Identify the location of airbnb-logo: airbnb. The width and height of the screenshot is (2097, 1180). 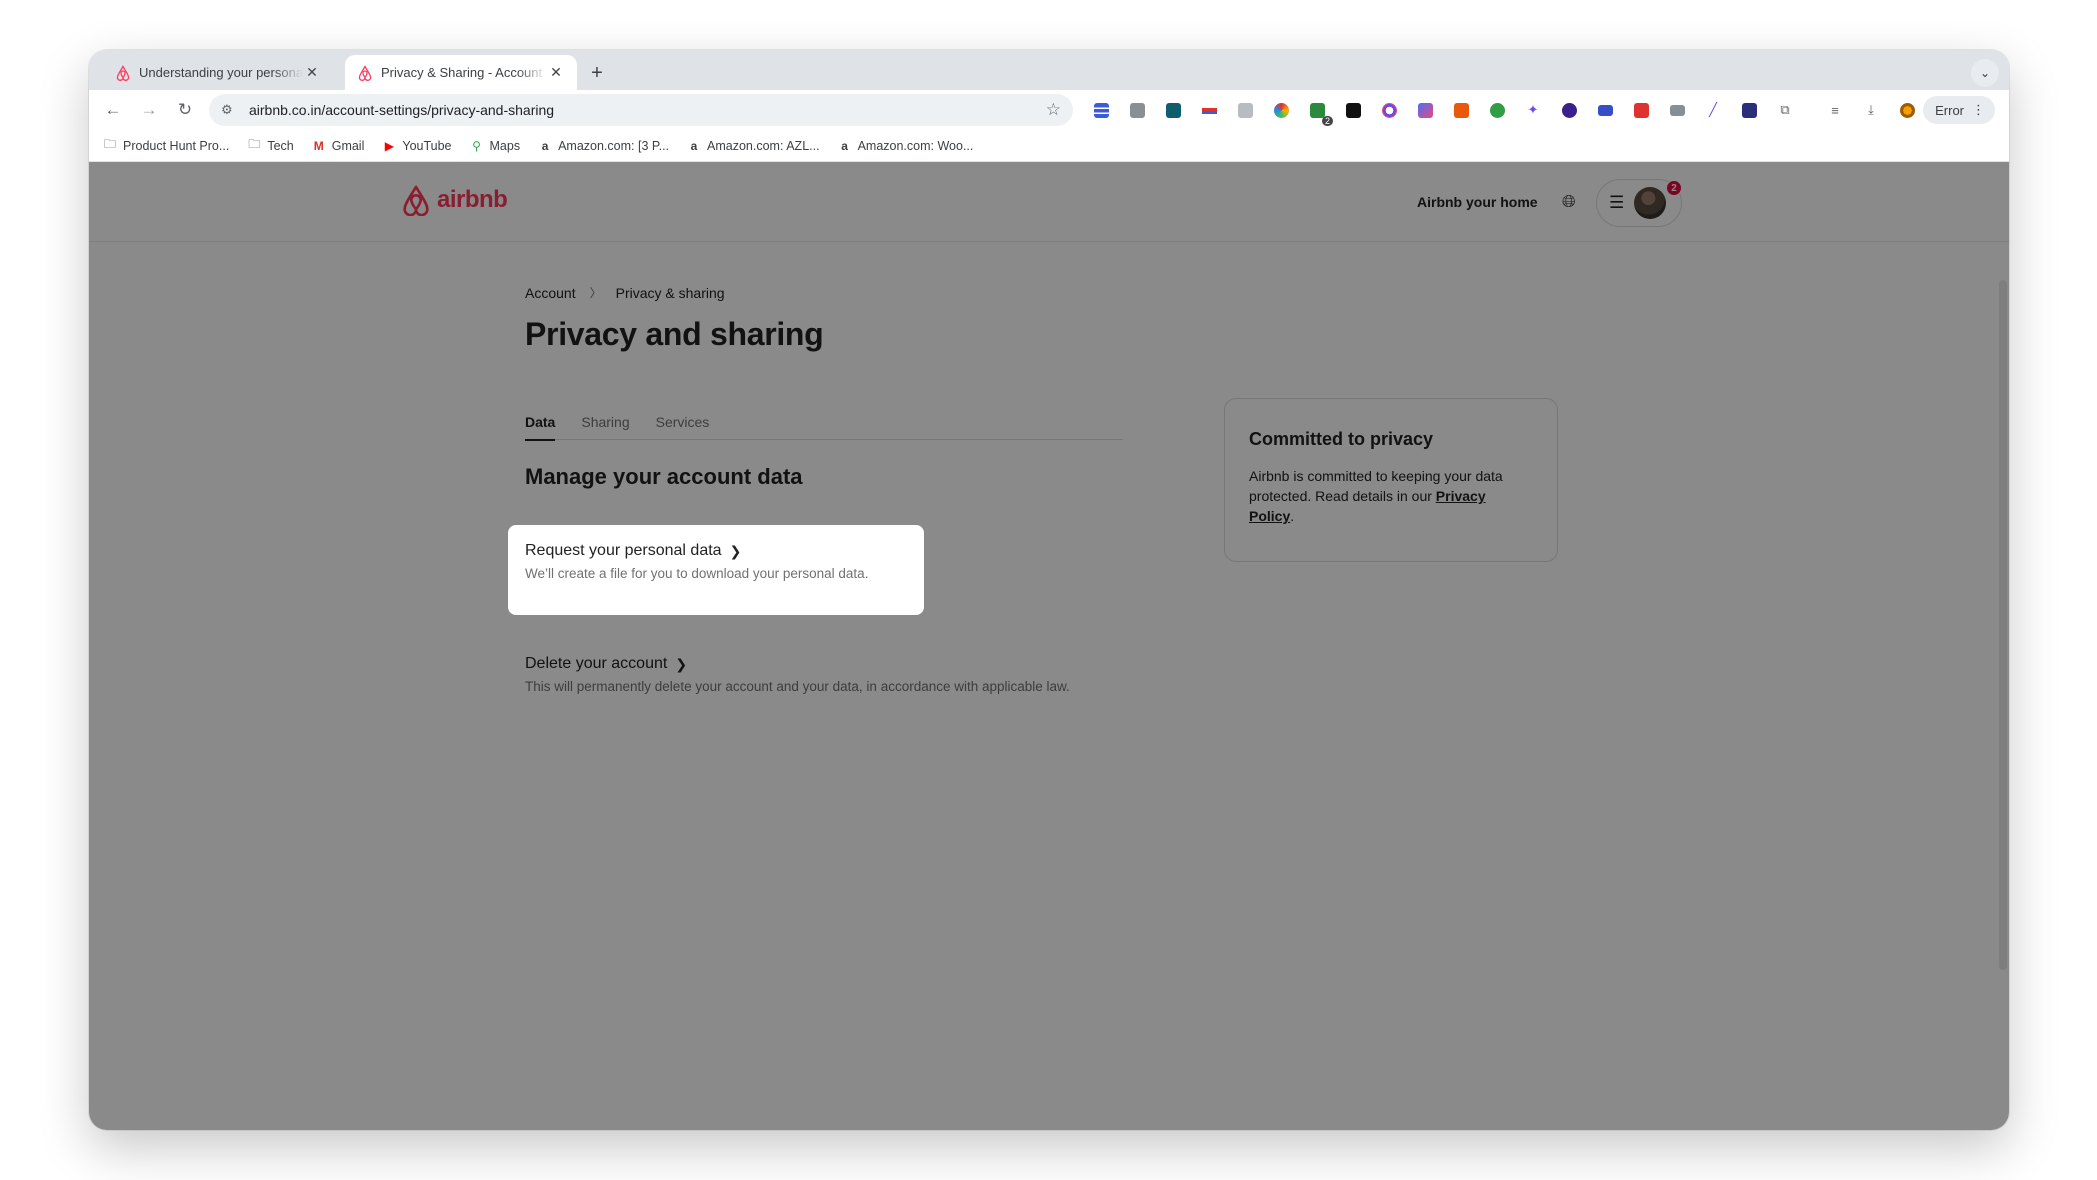
(454, 200).